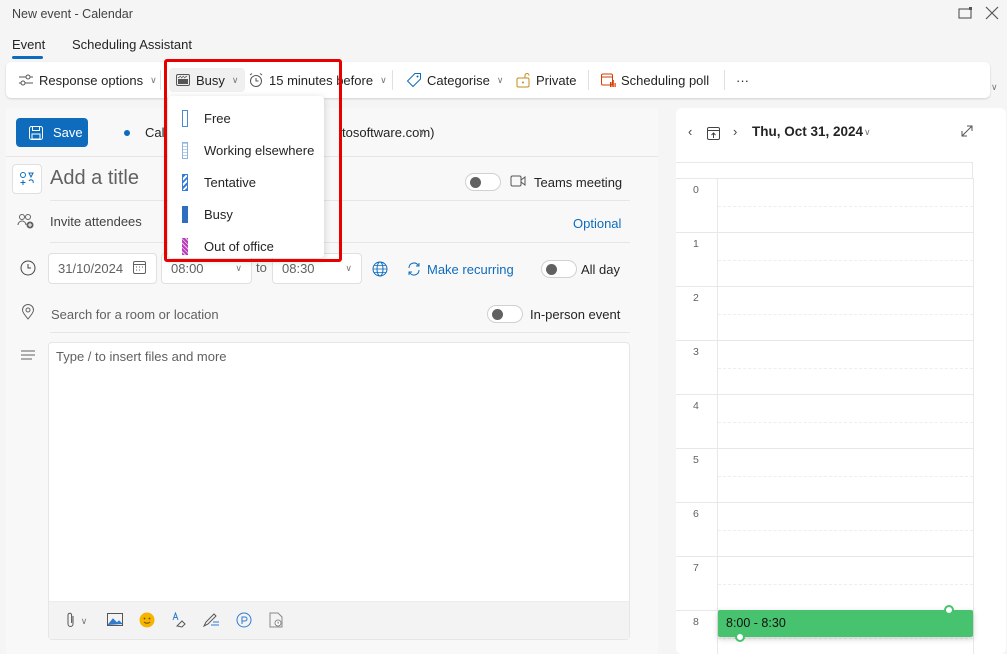 The image size is (1007, 654). I want to click on in-person-toggle, so click(505, 314).